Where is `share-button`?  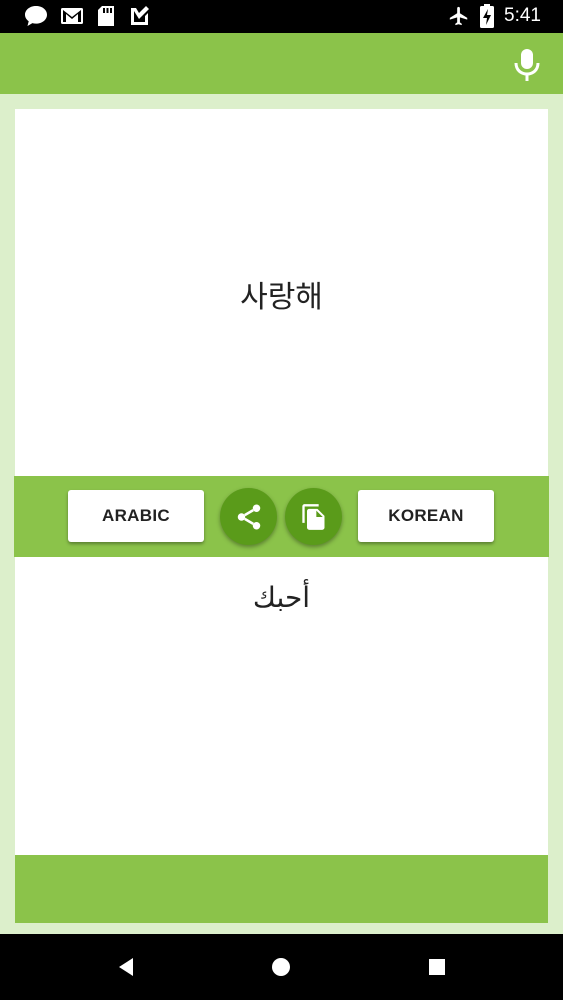 share-button is located at coordinates (248, 516).